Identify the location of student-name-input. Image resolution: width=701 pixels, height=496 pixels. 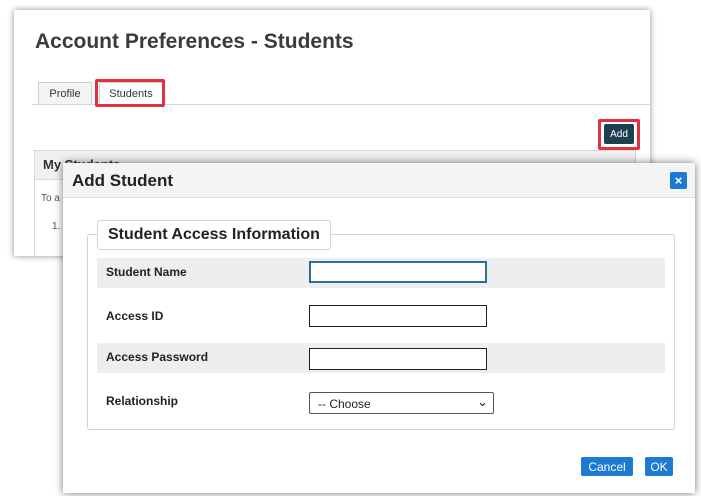
(398, 272).